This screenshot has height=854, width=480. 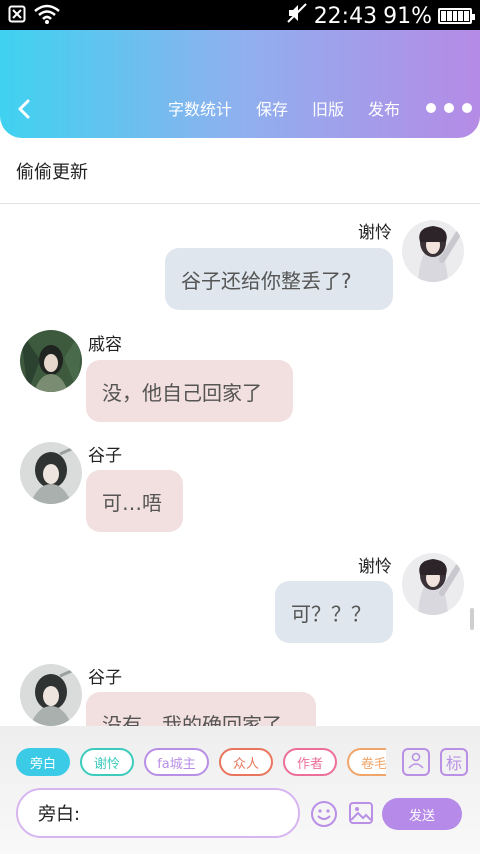 I want to click on publish-button: 发布, so click(x=384, y=108).